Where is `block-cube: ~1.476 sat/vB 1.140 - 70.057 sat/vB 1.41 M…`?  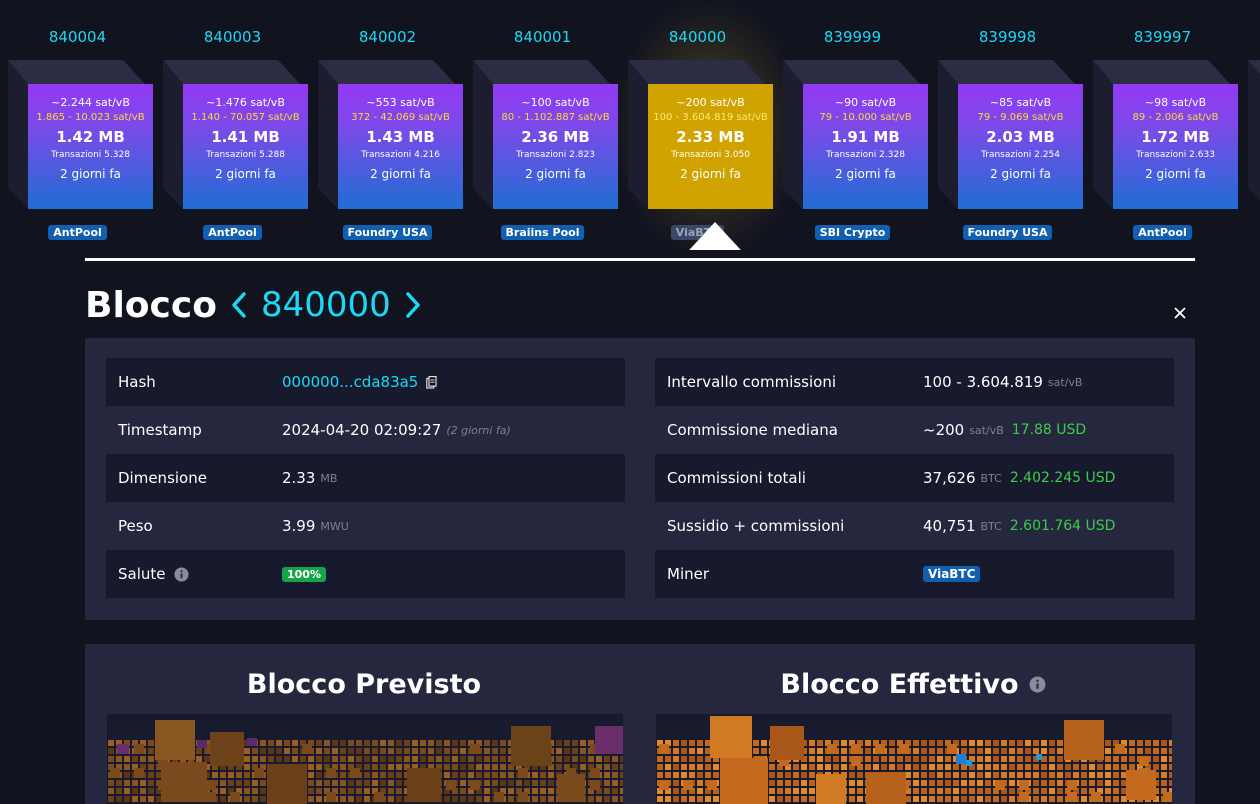 block-cube: ~1.476 sat/vB 1.140 - 70.057 sat/vB 1.41 M… is located at coordinates (245, 146).